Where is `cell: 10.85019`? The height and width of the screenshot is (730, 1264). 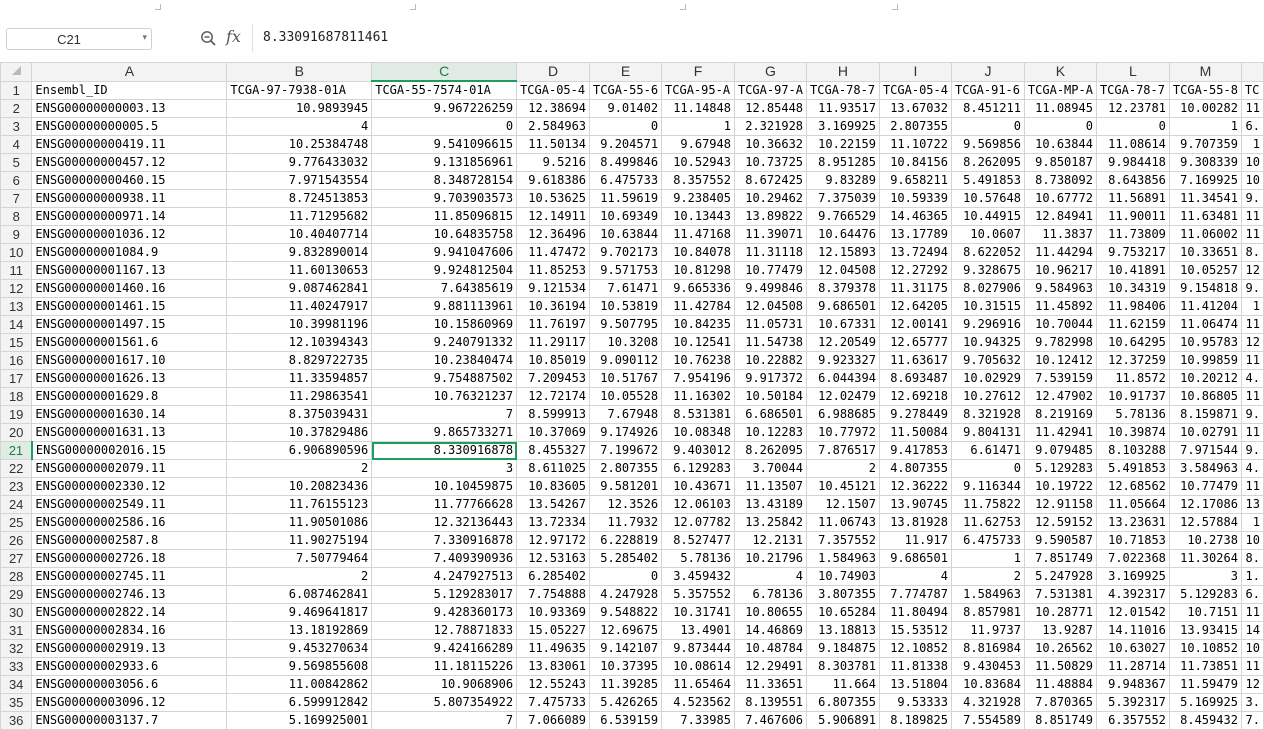 cell: 10.85019 is located at coordinates (553, 360).